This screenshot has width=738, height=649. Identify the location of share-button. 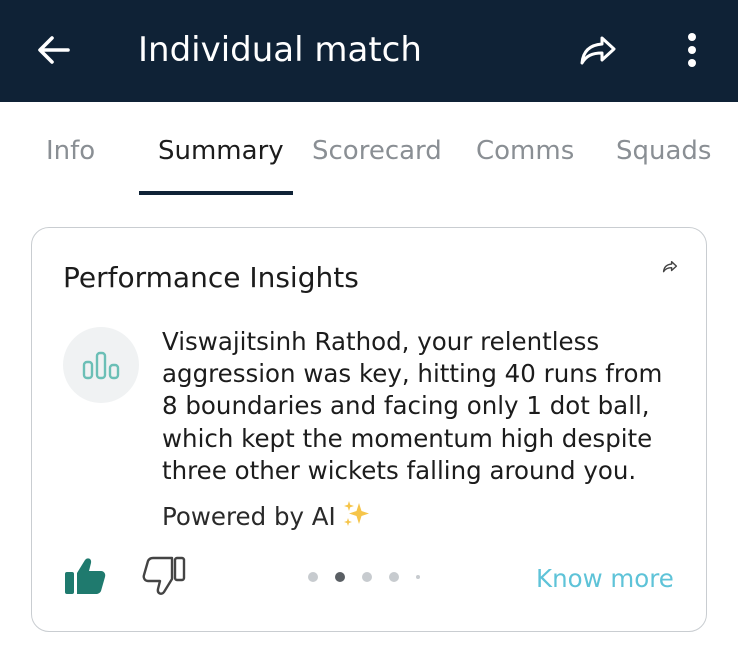
(598, 50).